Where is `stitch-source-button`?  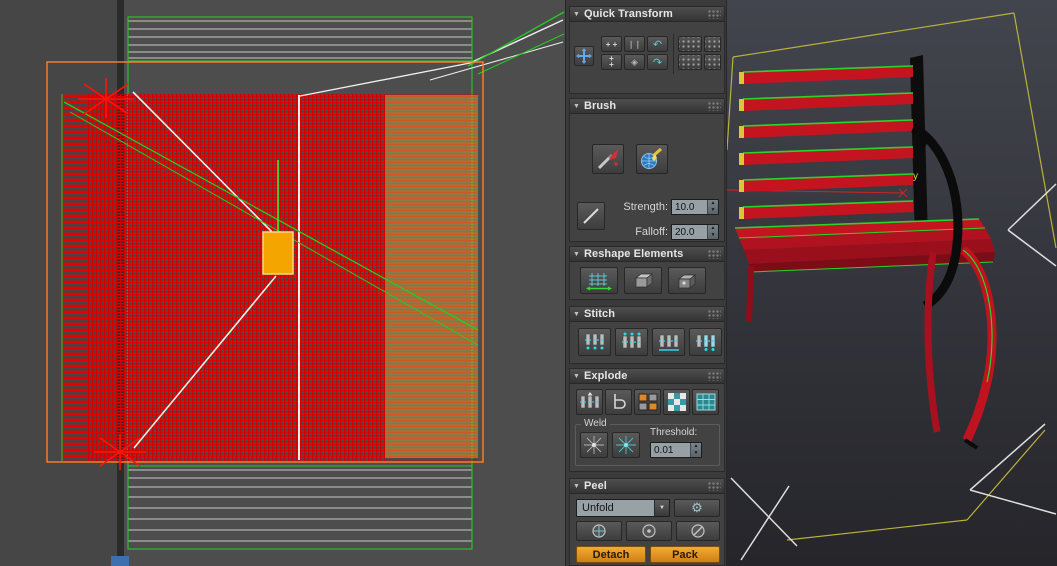 stitch-source-button is located at coordinates (631, 342).